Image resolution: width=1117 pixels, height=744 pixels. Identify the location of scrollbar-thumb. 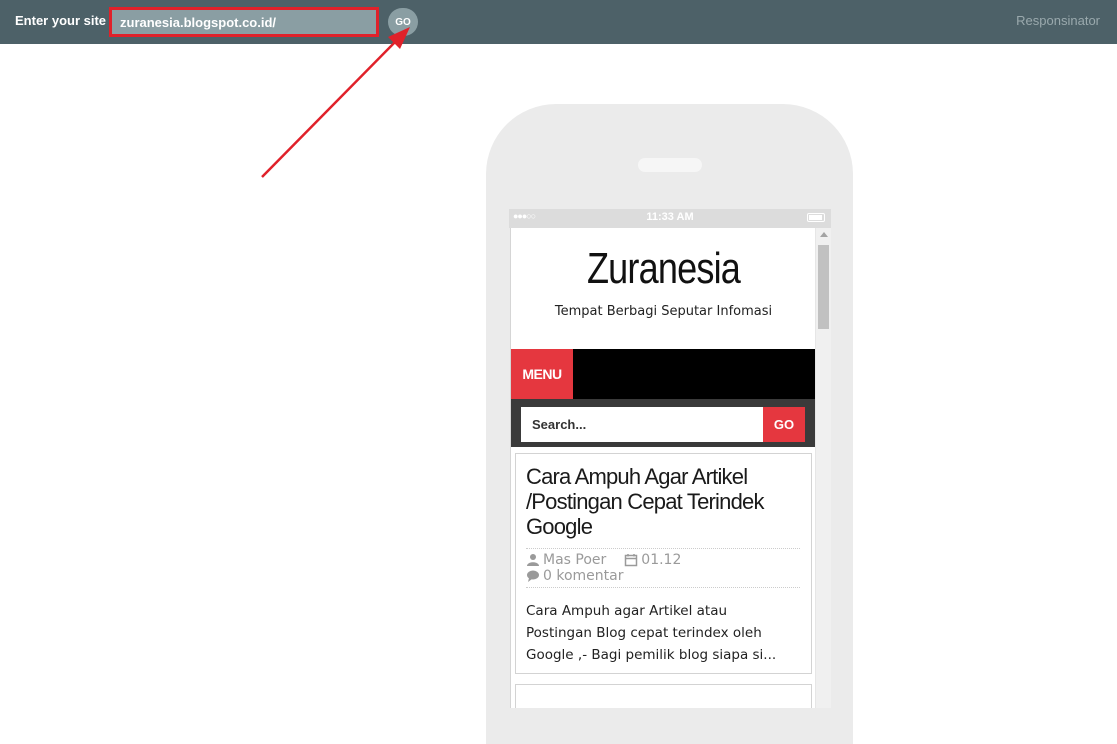
(823, 287).